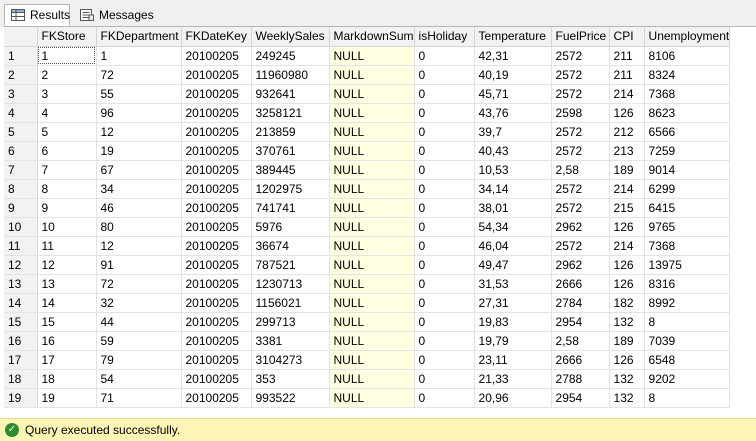 The height and width of the screenshot is (441, 756). I want to click on table-row: 1 1 1 20100205 249245 NULL 0 42,31 2572 211 8106, so click(367, 56).